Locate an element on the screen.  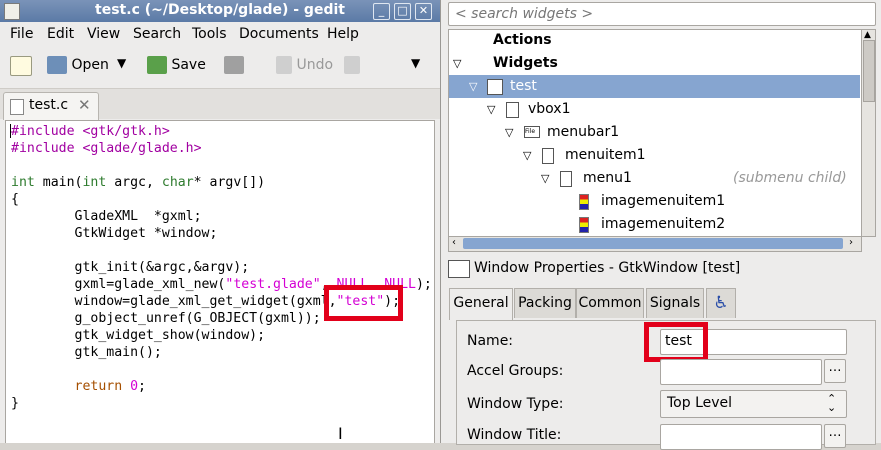
open-recent-dropdown: ▼ is located at coordinates (121, 68).